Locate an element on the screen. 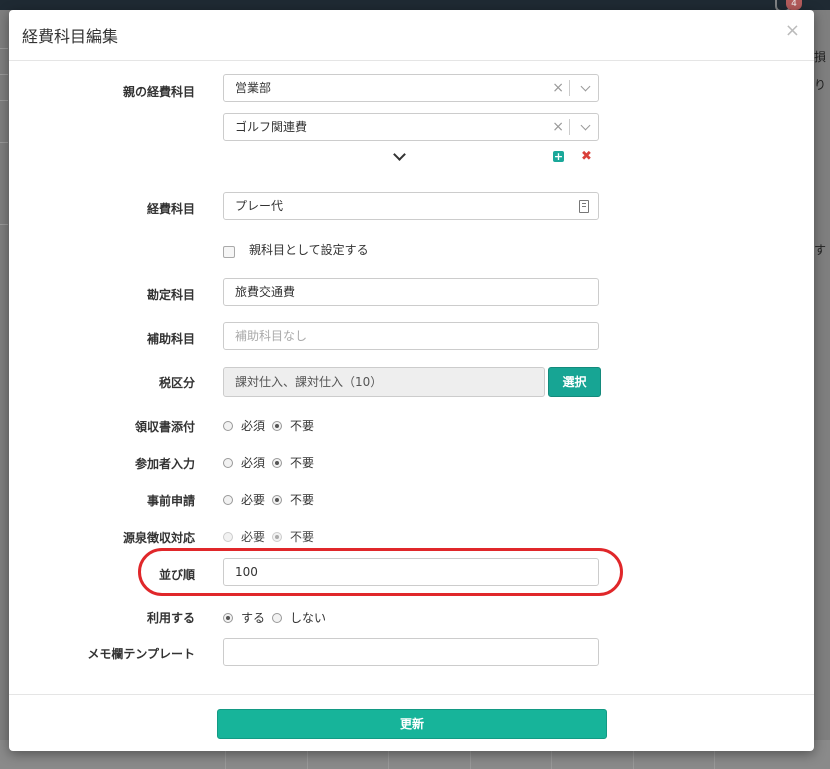 Image resolution: width=830 pixels, height=769 pixels. parent-expense-label: 親の経費科目 is located at coordinates (158, 92).